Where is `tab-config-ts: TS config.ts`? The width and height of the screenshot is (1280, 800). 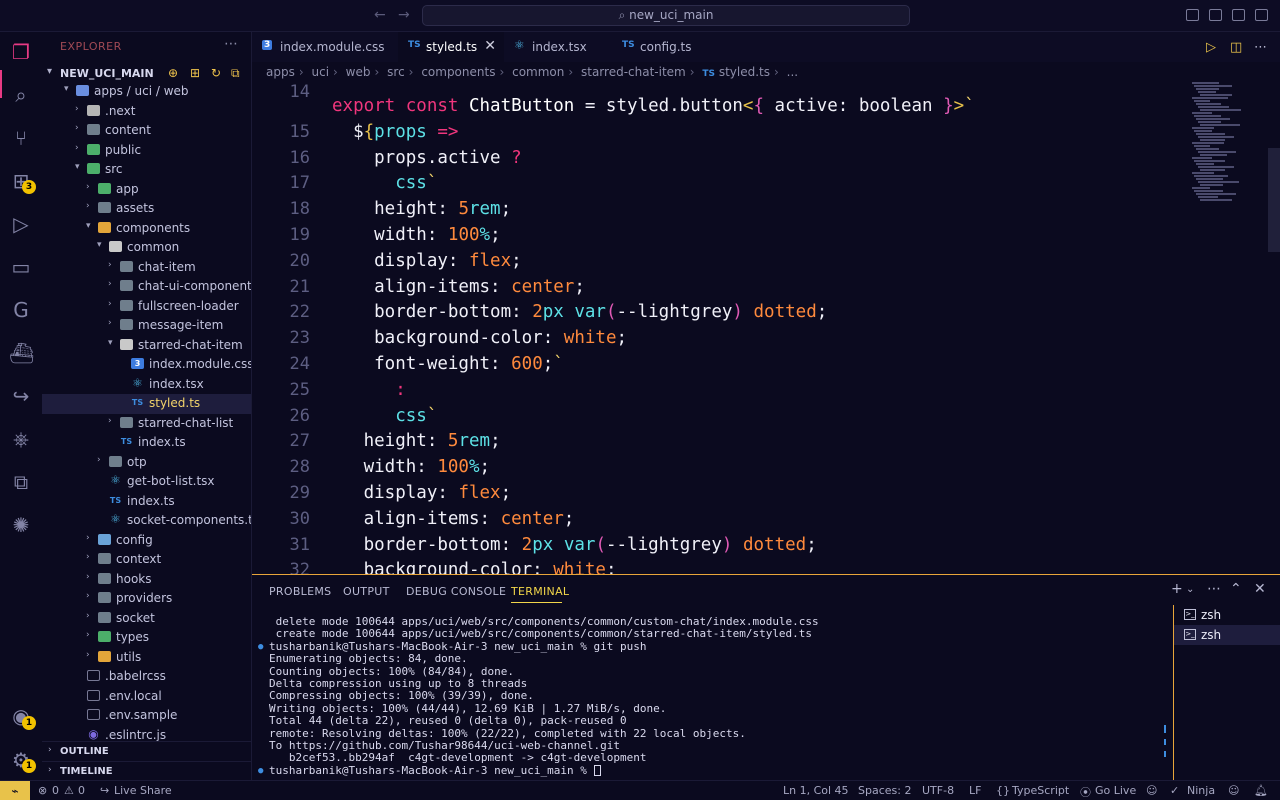 tab-config-ts: TS config.ts is located at coordinates (665, 47).